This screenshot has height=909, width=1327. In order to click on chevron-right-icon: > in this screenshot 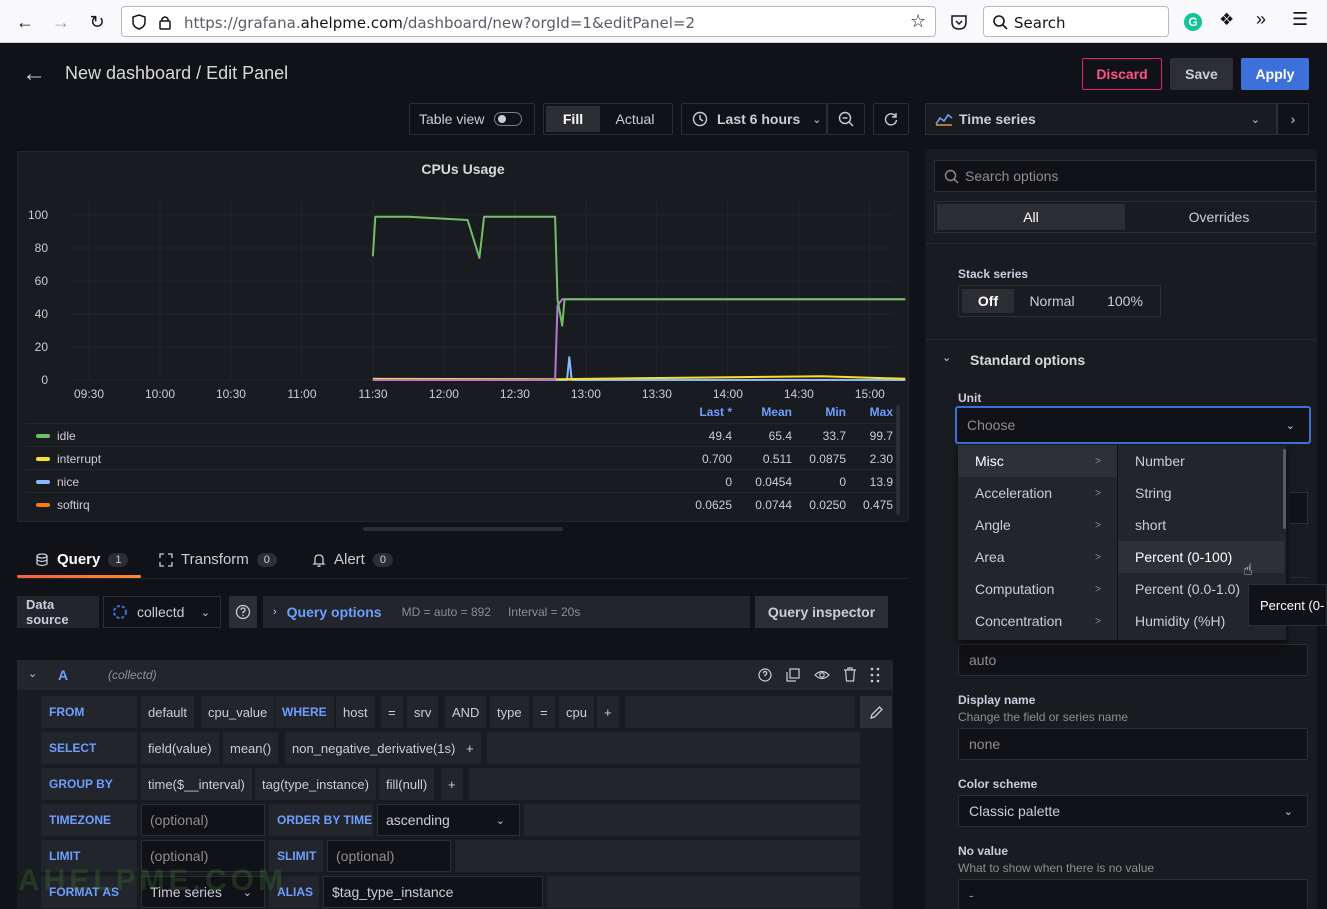, I will do `click(1098, 461)`.